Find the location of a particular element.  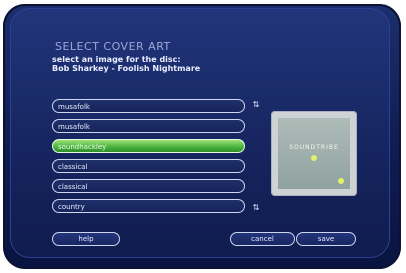

dialog-title: SELECT COVER ART is located at coordinates (113, 46).